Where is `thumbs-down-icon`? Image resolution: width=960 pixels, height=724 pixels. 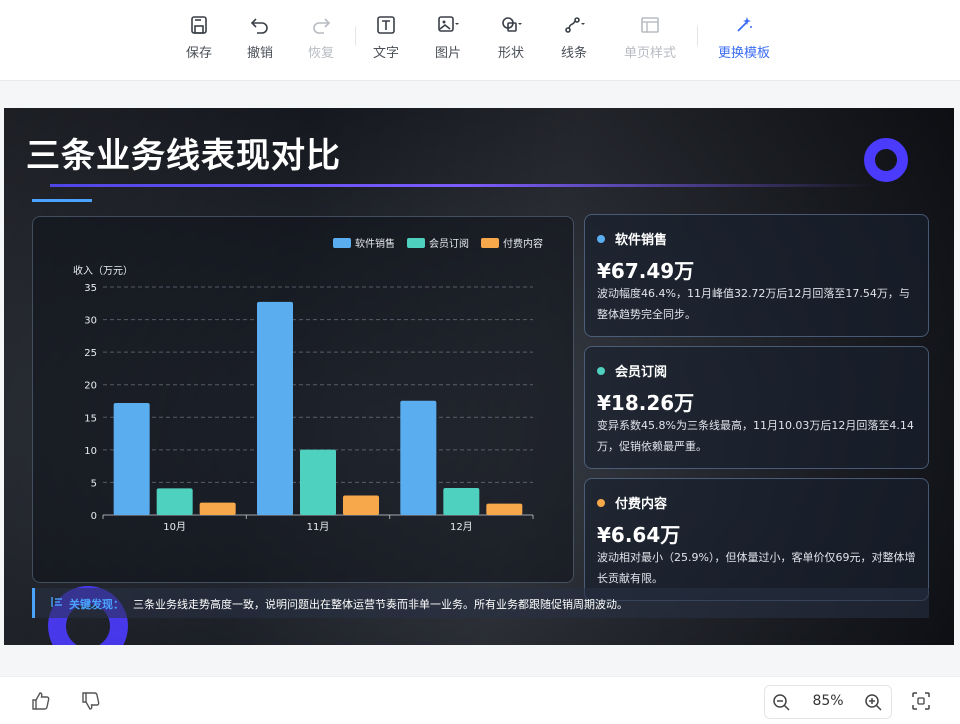 thumbs-down-icon is located at coordinates (91, 701).